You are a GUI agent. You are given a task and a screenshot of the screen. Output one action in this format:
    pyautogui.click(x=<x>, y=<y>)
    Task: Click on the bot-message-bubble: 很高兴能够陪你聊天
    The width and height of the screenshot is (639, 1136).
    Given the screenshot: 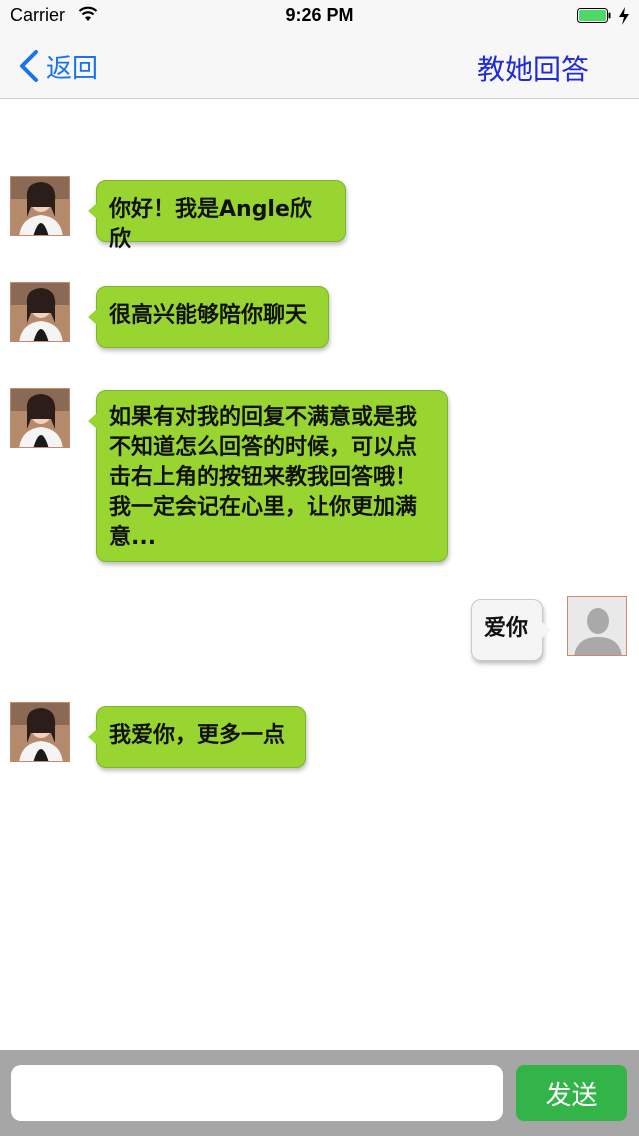 What is the action you would take?
    pyautogui.click(x=208, y=317)
    